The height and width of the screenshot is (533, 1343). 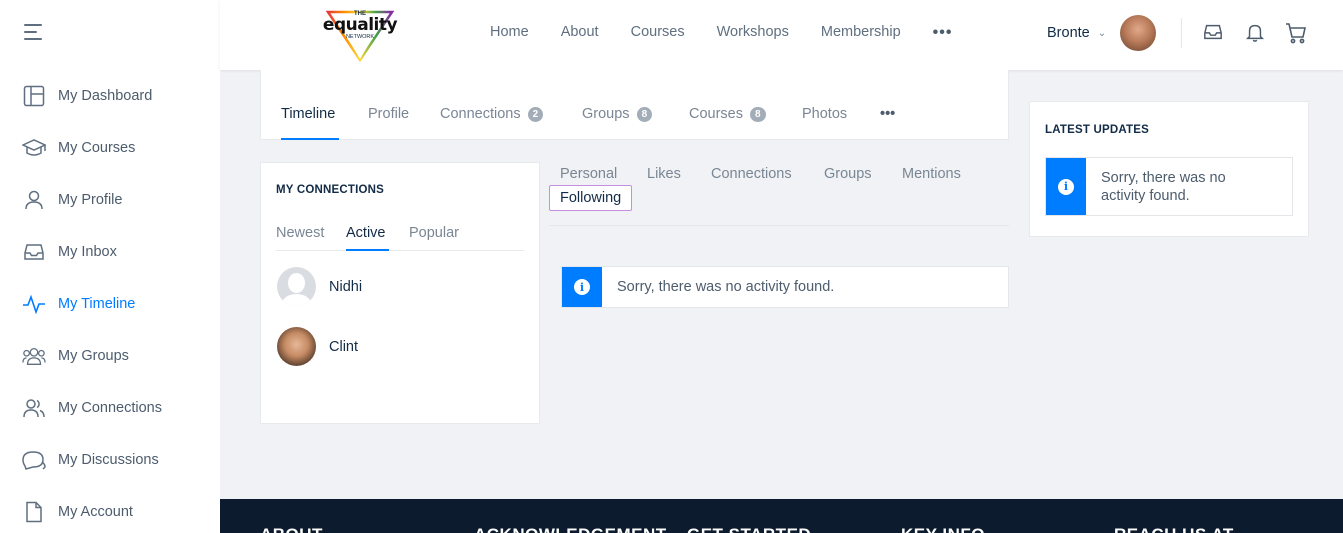 I want to click on nav-more-icon: •••, so click(x=943, y=33).